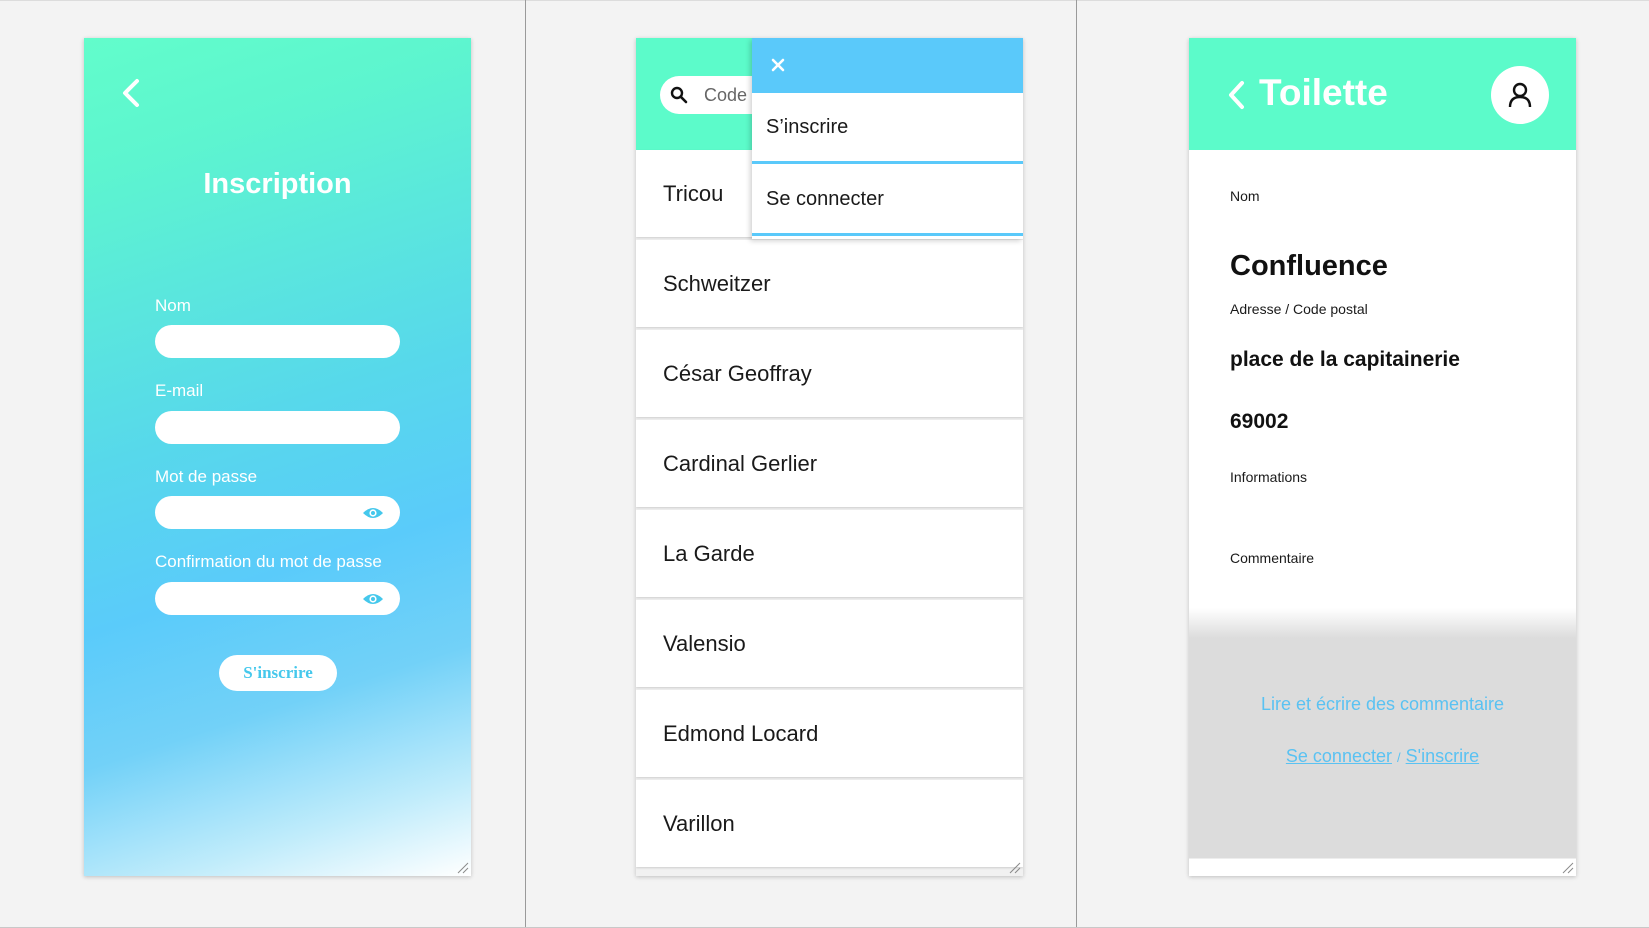 This screenshot has height=928, width=1649. What do you see at coordinates (829, 823) in the screenshot?
I see `list-item: Varillon` at bounding box center [829, 823].